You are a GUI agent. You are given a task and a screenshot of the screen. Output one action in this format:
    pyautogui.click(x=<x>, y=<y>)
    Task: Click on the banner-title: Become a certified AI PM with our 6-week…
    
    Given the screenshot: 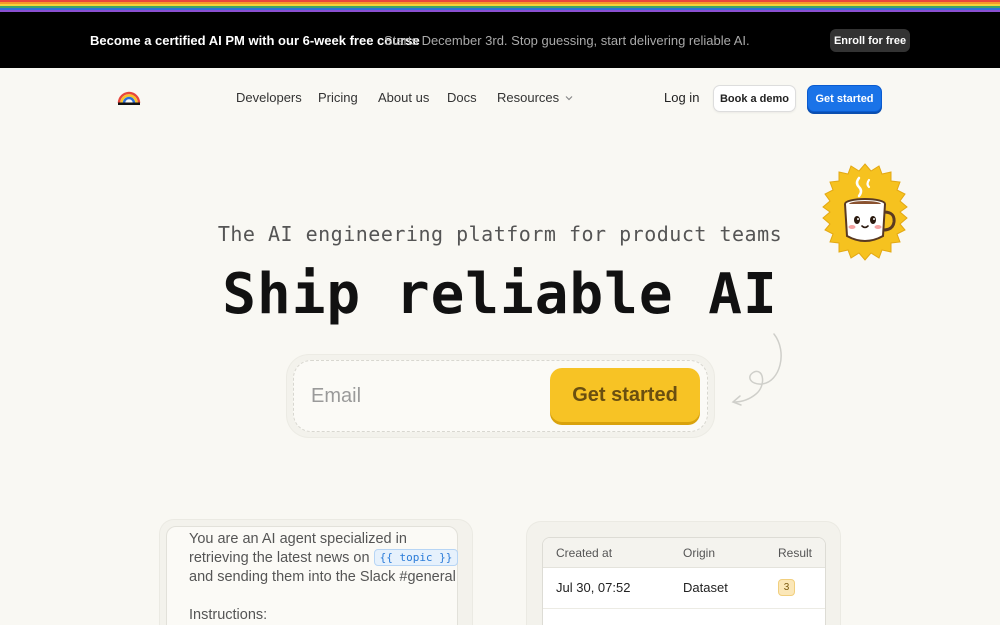 What is the action you would take?
    pyautogui.click(x=255, y=40)
    